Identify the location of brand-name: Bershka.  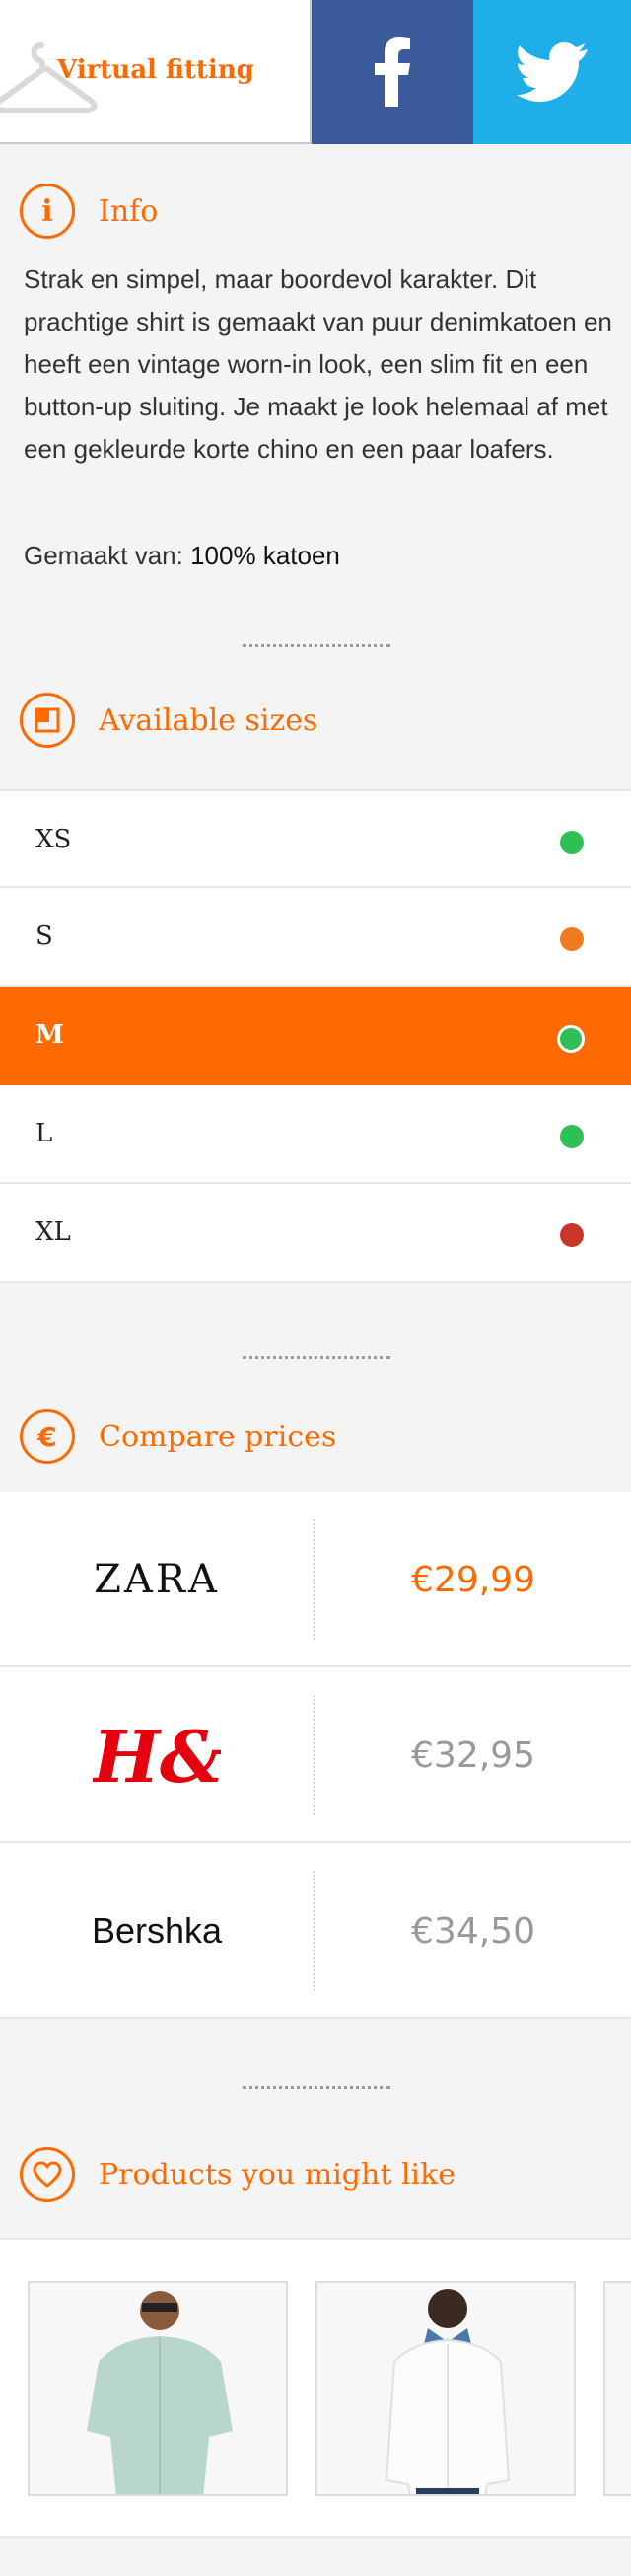
(157, 1930).